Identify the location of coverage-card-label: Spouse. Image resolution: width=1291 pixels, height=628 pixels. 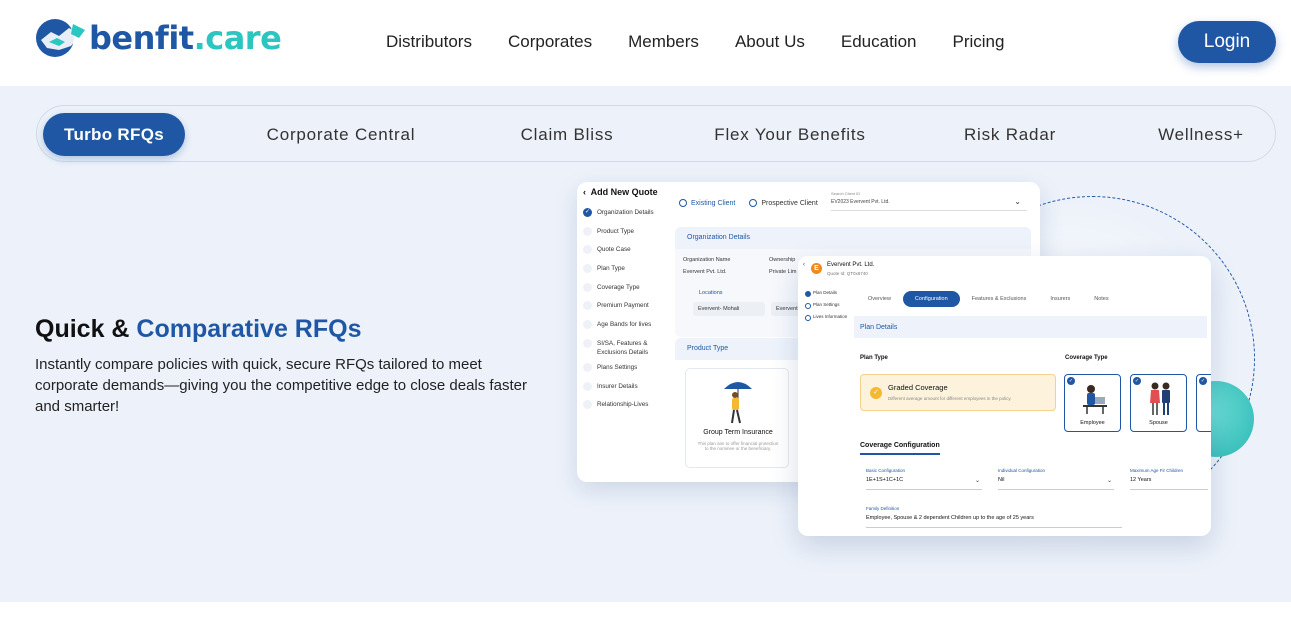
(1158, 423).